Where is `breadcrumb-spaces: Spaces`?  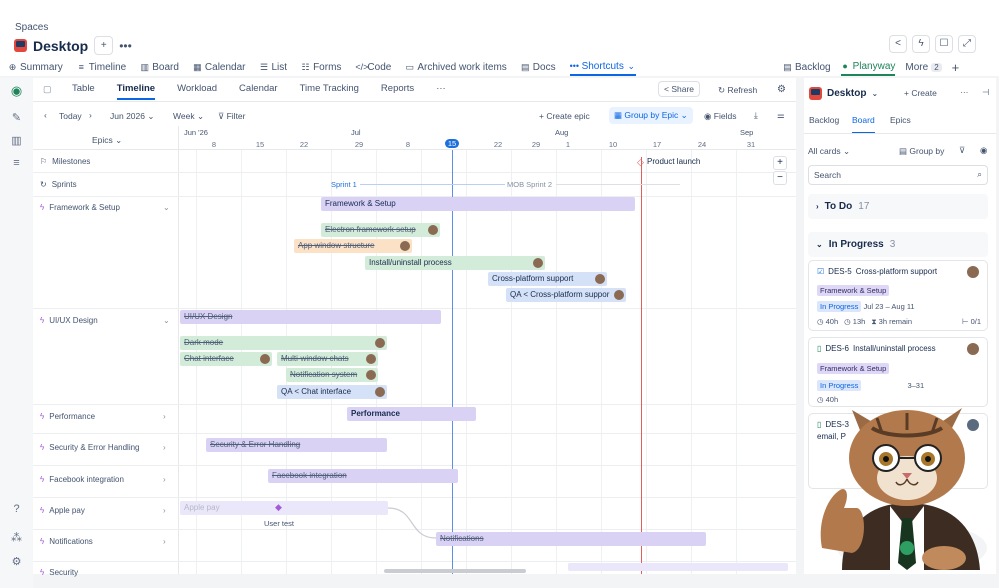 breadcrumb-spaces: Spaces is located at coordinates (31, 27).